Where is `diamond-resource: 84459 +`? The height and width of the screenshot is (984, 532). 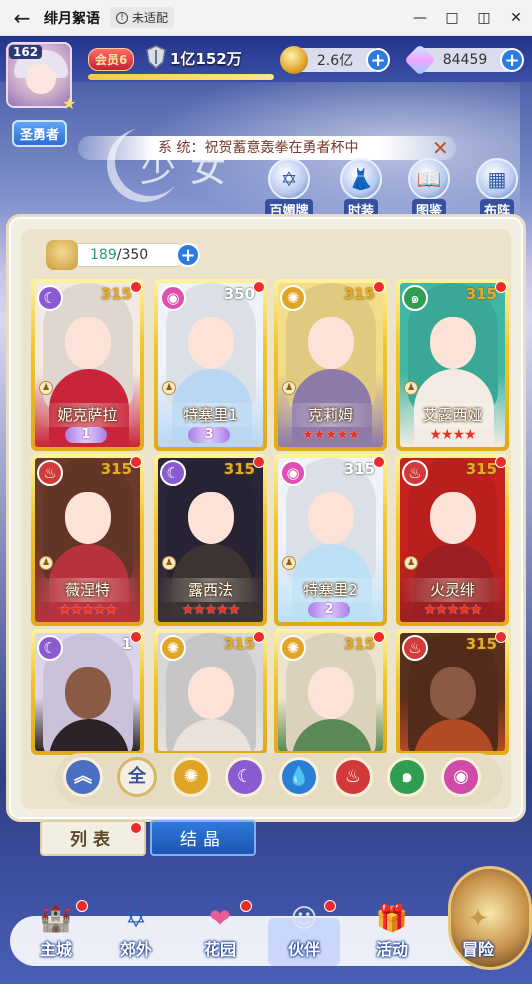
diamond-resource: 84459 + is located at coordinates (464, 60).